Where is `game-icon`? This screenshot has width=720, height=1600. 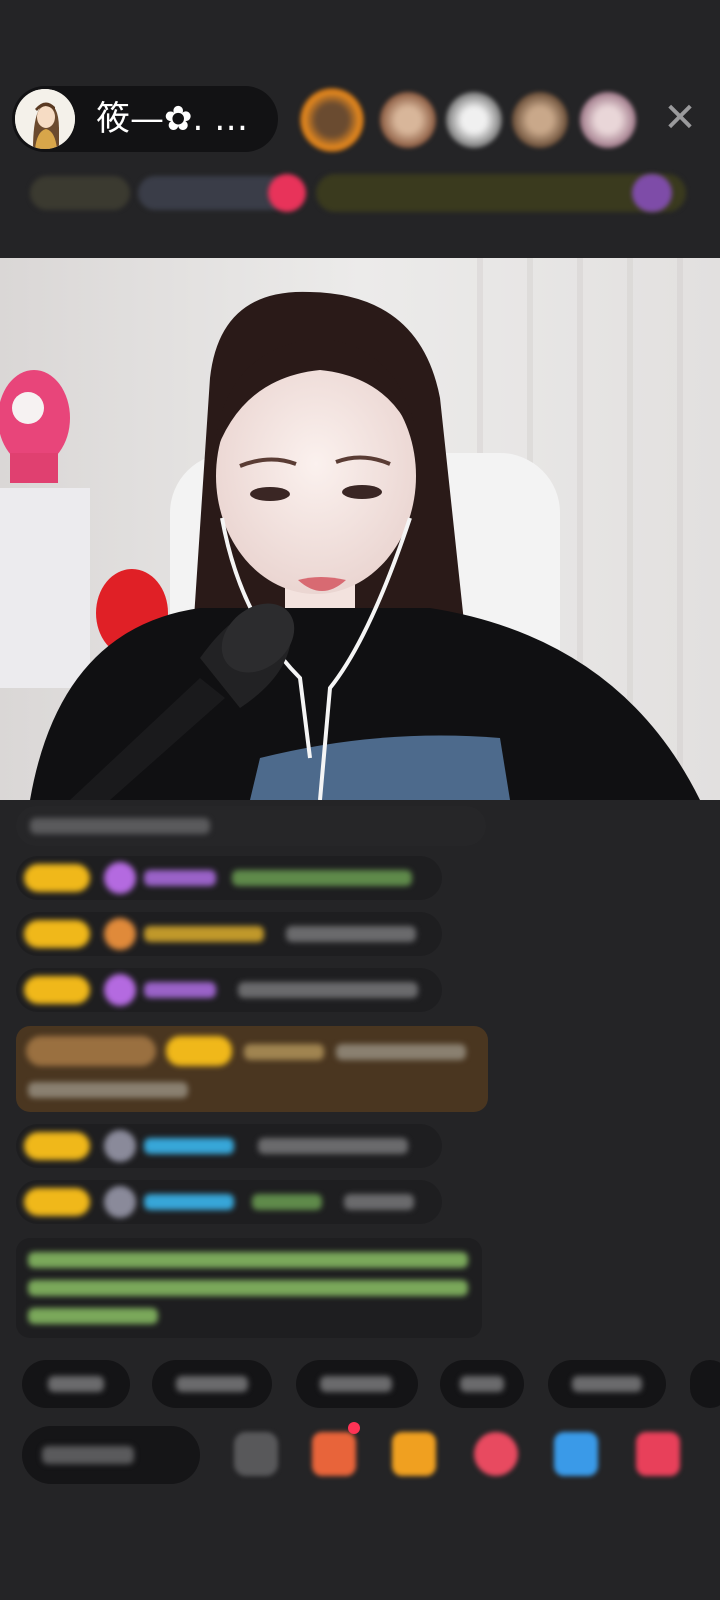
game-icon is located at coordinates (576, 1454).